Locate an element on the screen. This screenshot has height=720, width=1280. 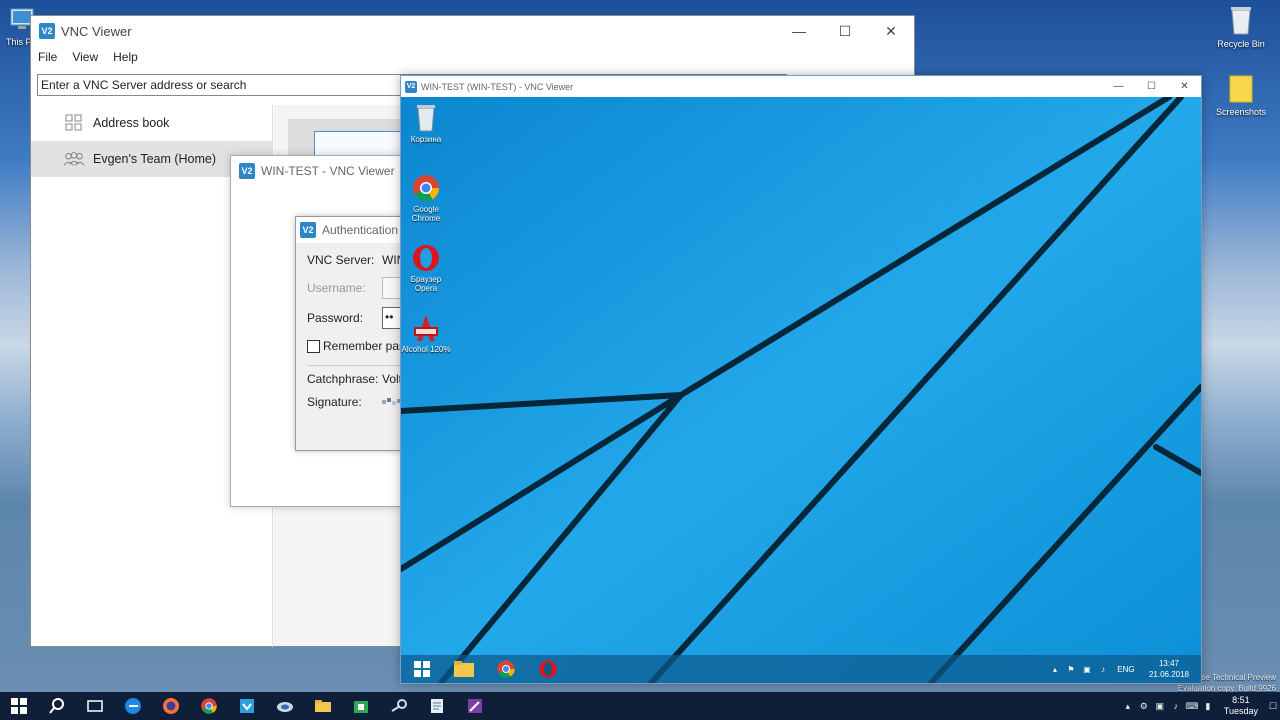
vnc-server-label: VNC Server: is located at coordinates (341, 260).